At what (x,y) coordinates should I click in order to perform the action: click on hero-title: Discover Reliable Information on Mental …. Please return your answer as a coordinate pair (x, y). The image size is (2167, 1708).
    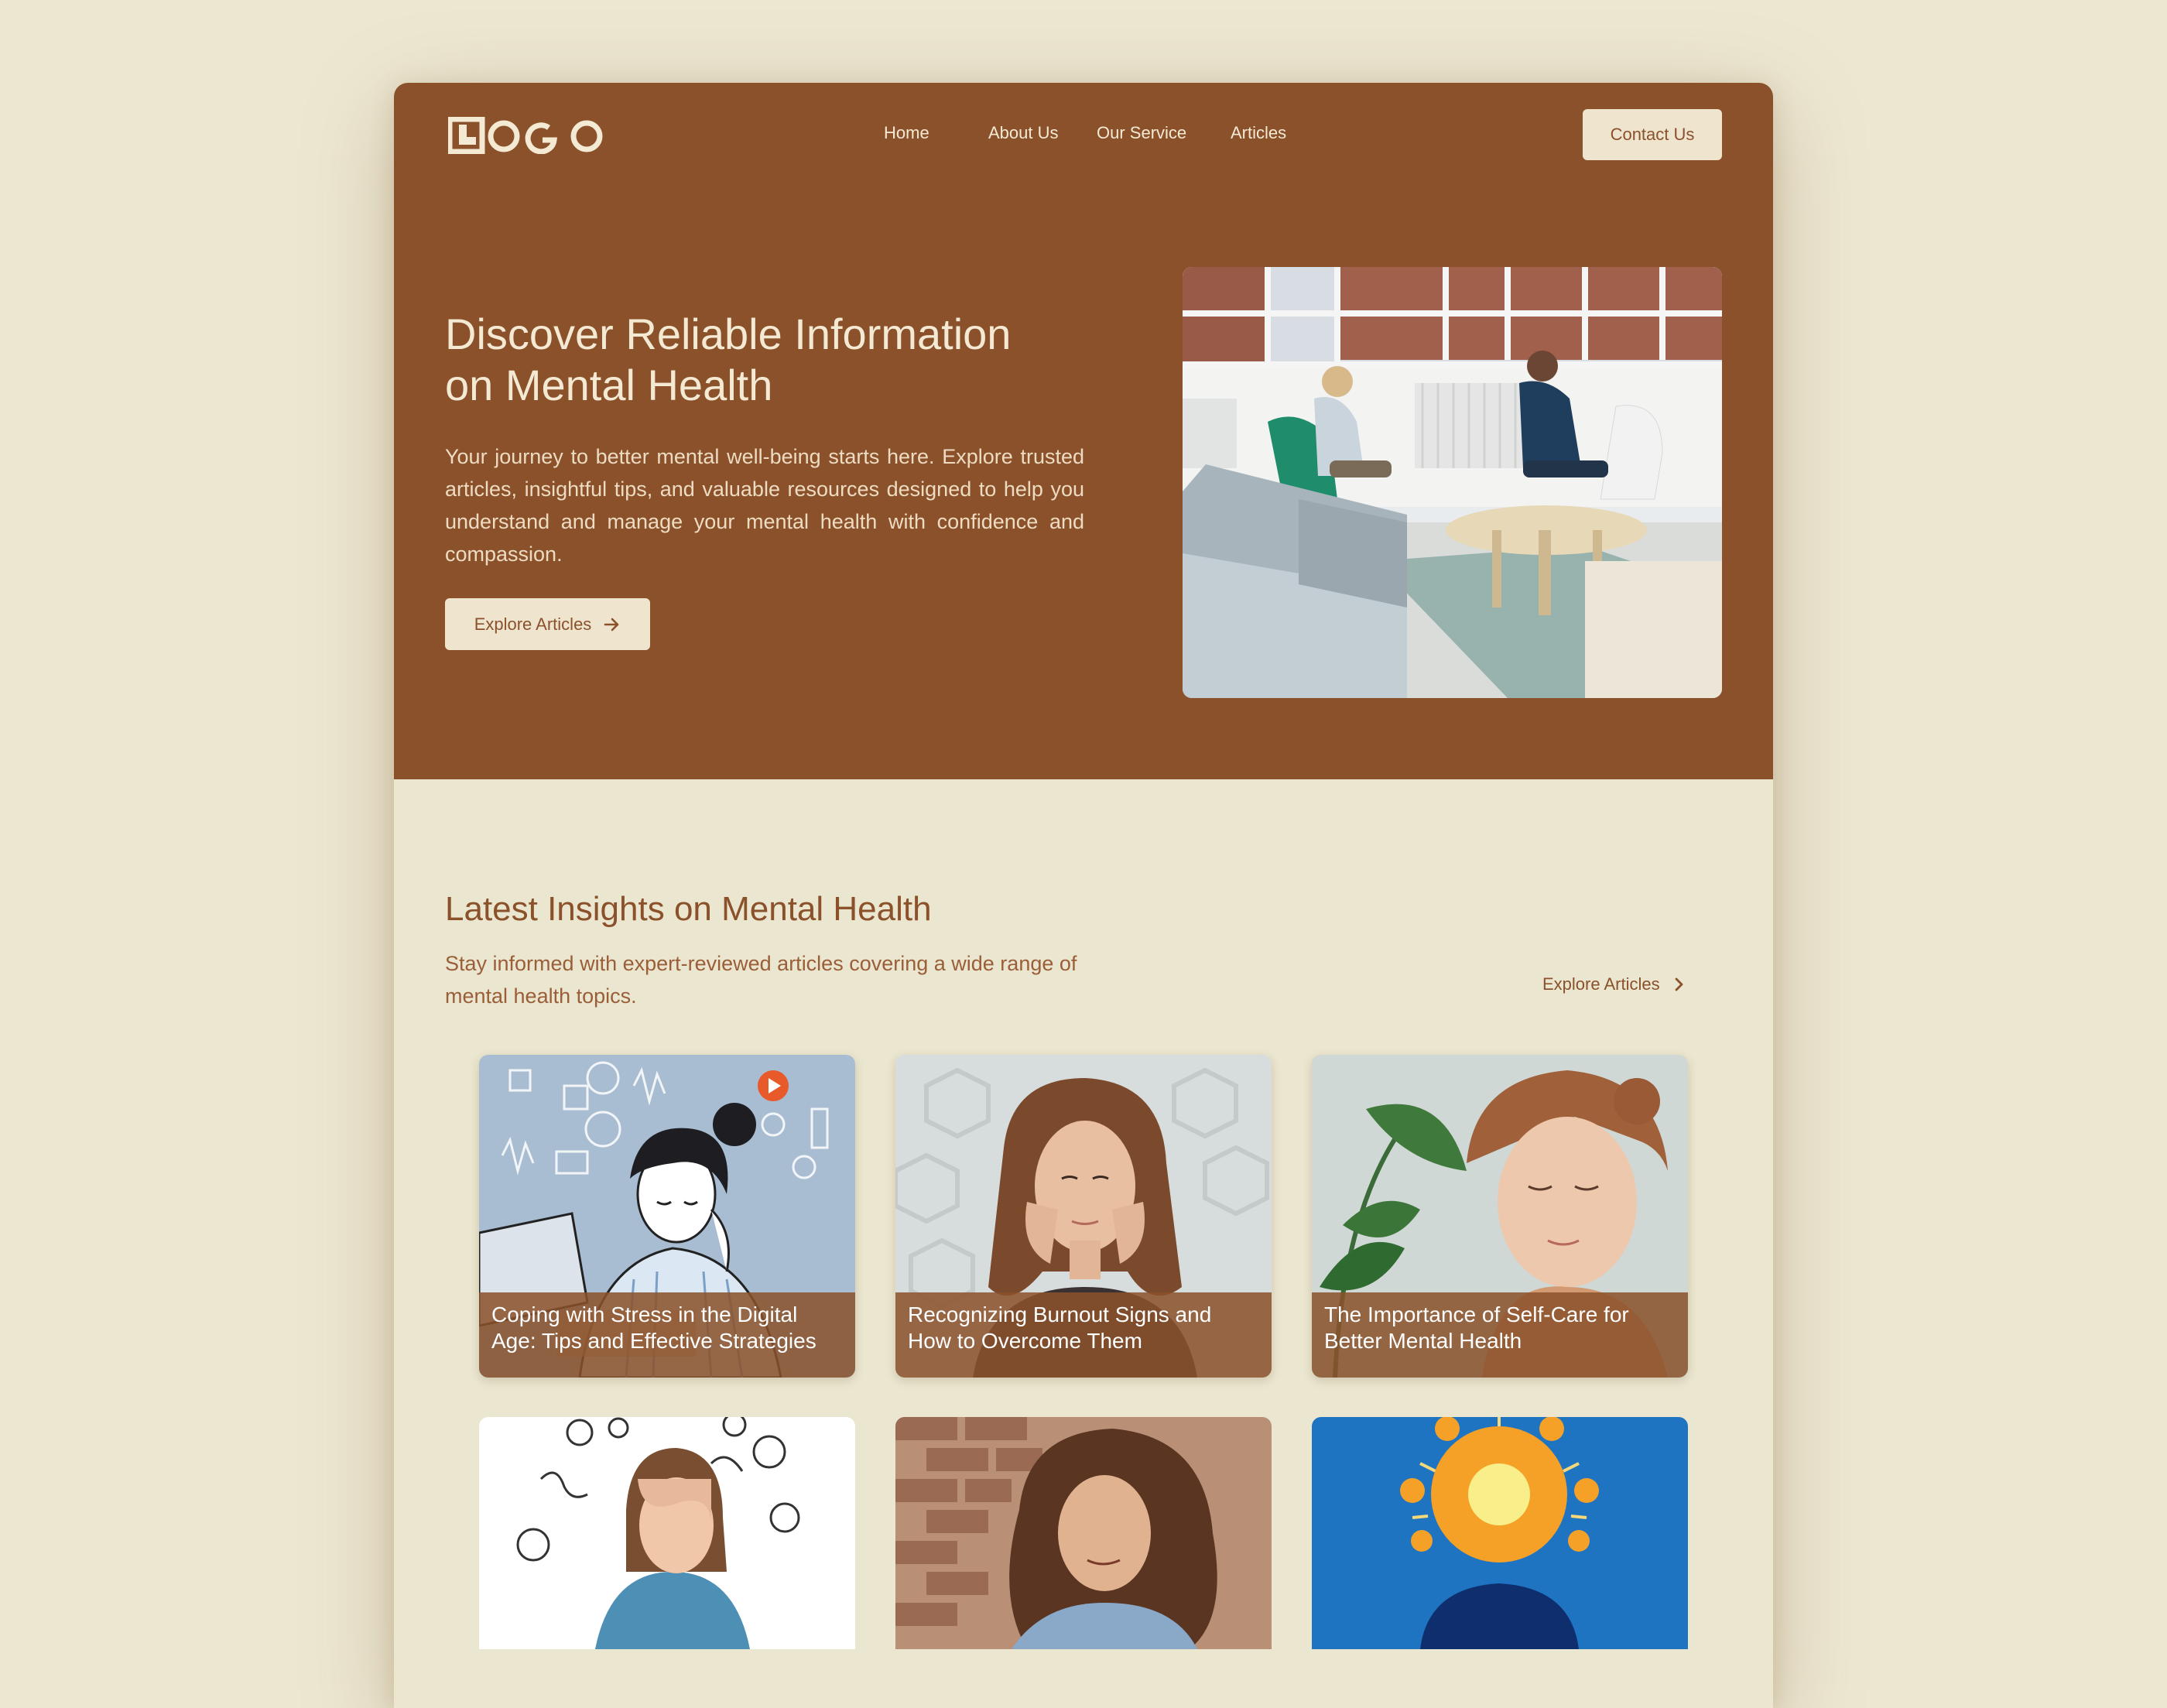
    Looking at the image, I should click on (728, 359).